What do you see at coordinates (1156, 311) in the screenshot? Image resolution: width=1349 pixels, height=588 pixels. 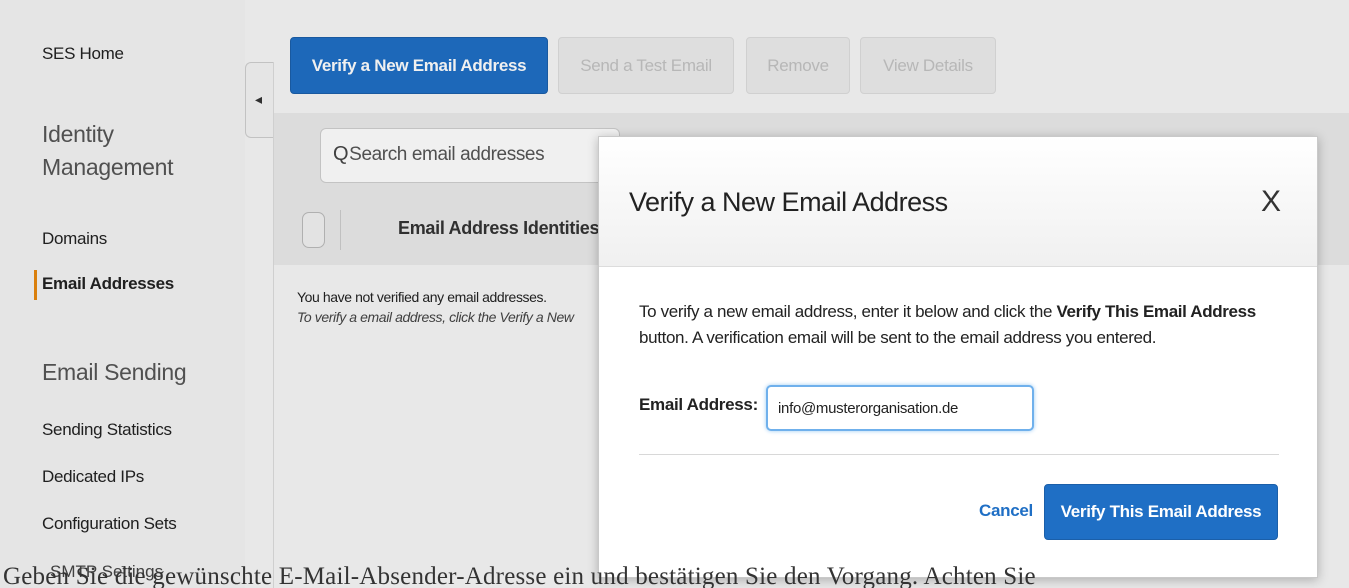 I see `description-emphasis: Verify This Email Address` at bounding box center [1156, 311].